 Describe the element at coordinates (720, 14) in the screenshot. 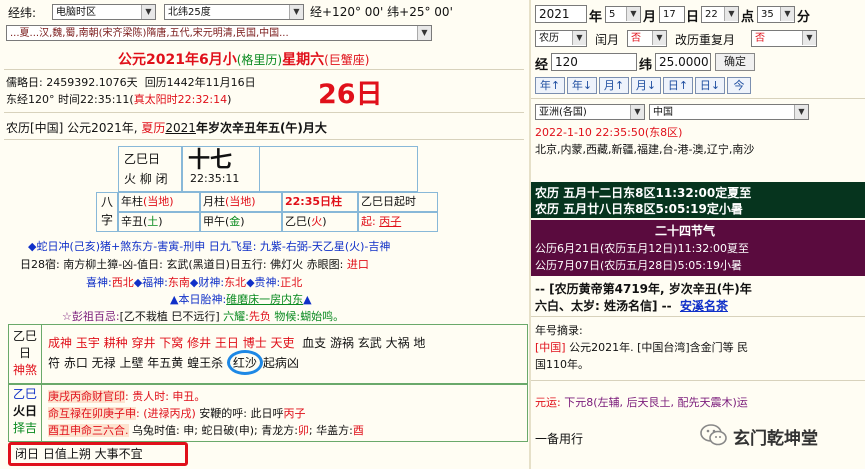

I see `hour-select: 22 ▼` at that location.